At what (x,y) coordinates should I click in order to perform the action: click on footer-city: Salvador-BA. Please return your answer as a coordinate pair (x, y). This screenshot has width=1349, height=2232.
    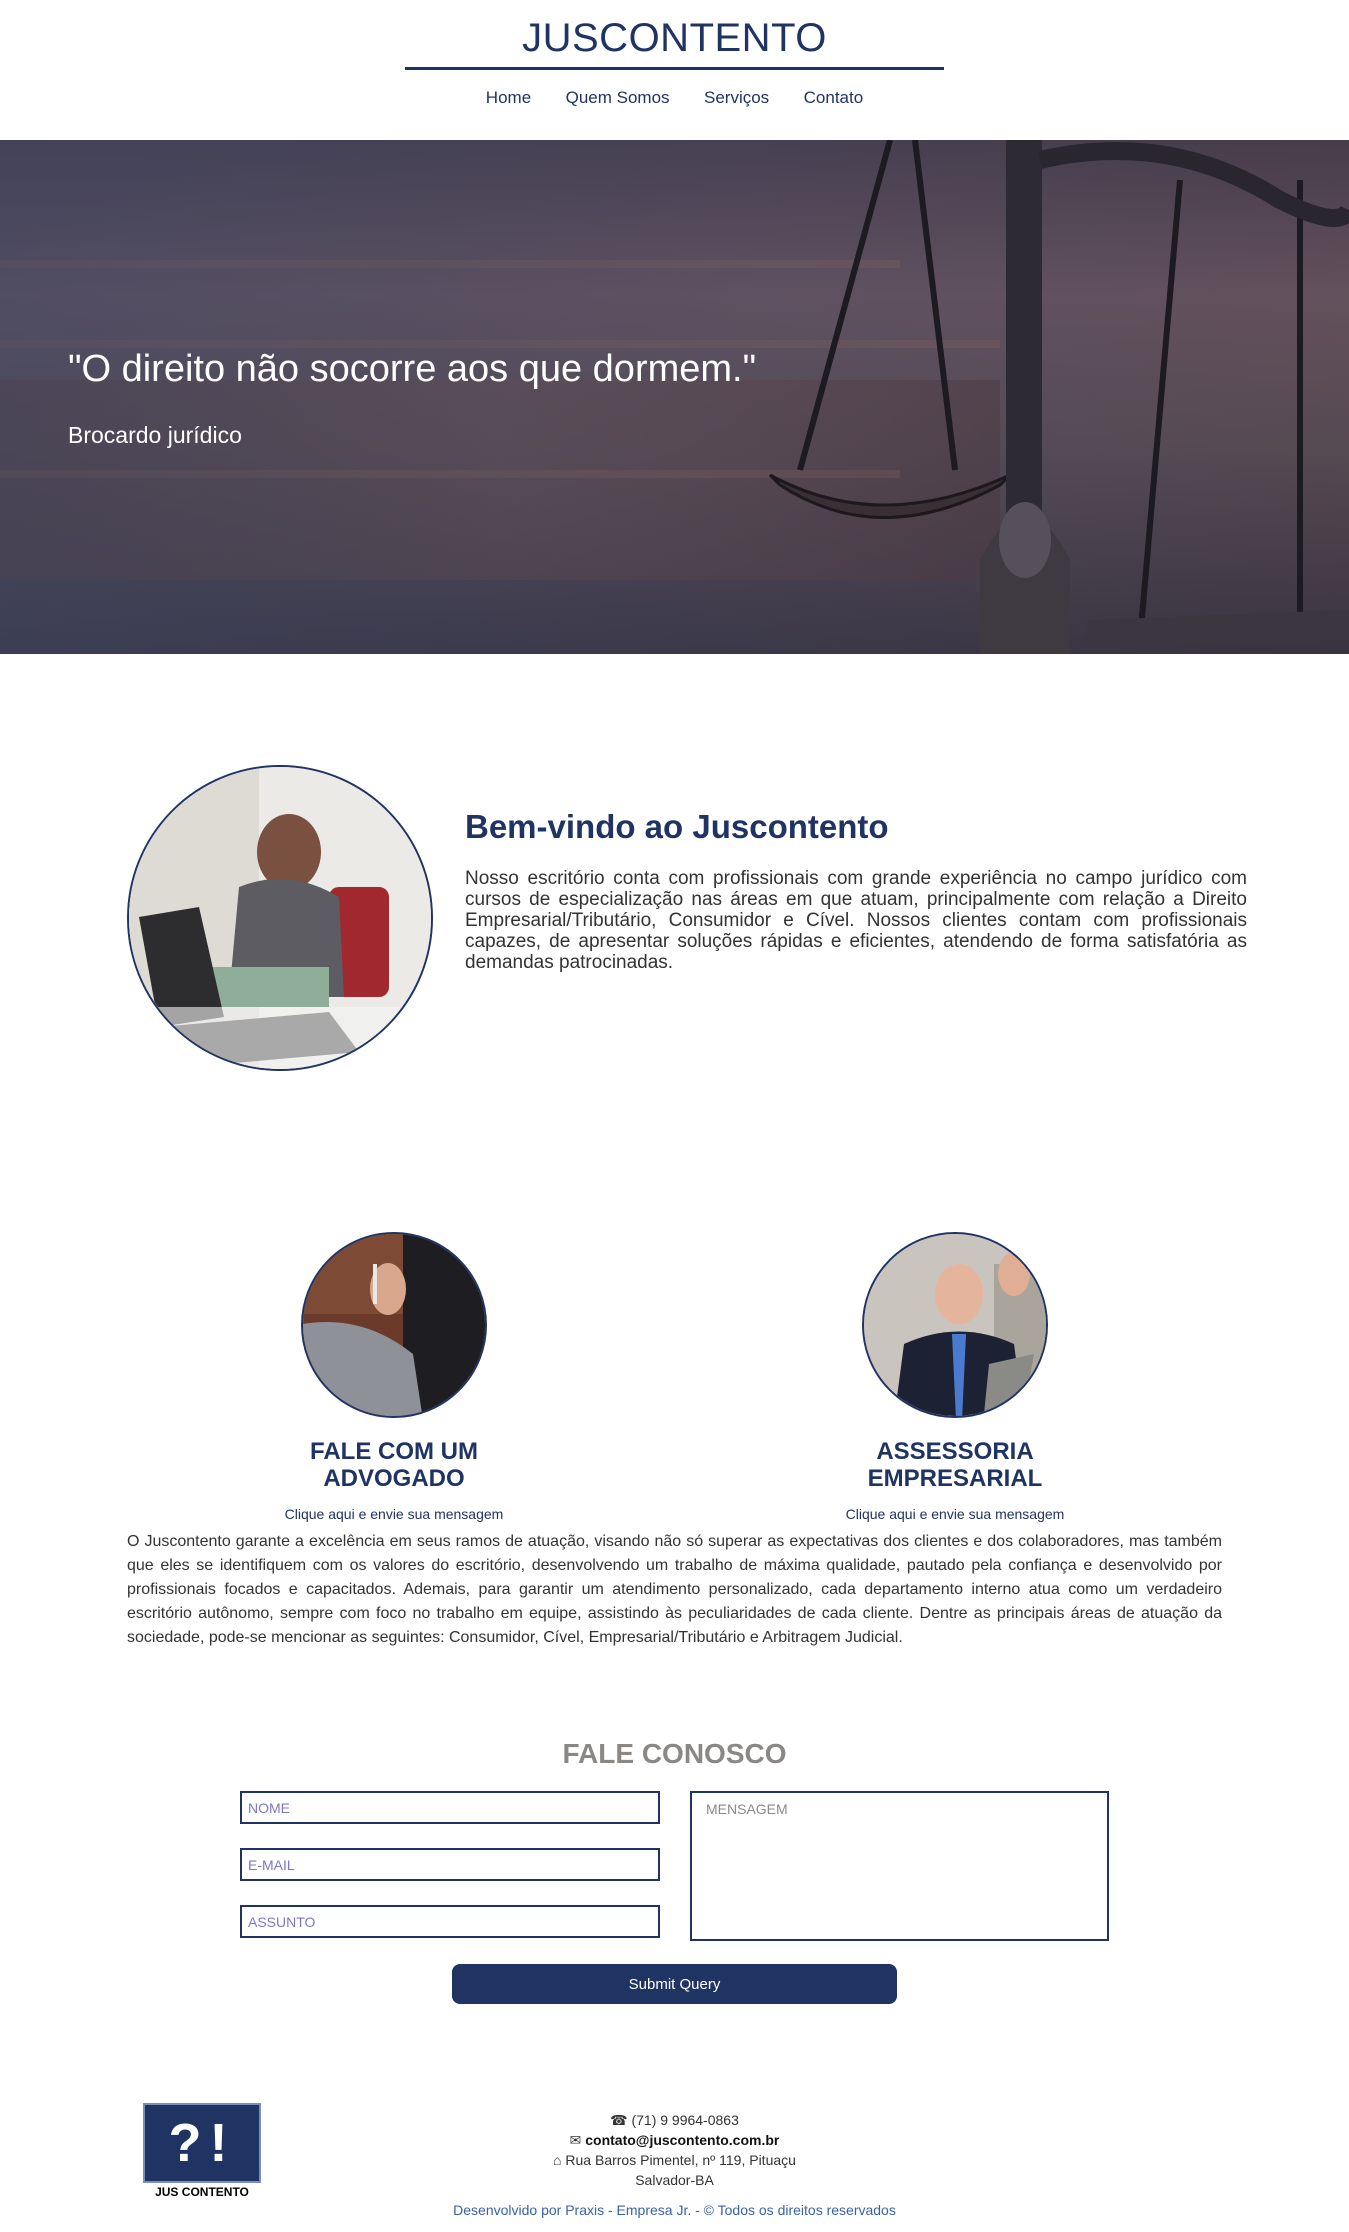
    Looking at the image, I should click on (674, 2180).